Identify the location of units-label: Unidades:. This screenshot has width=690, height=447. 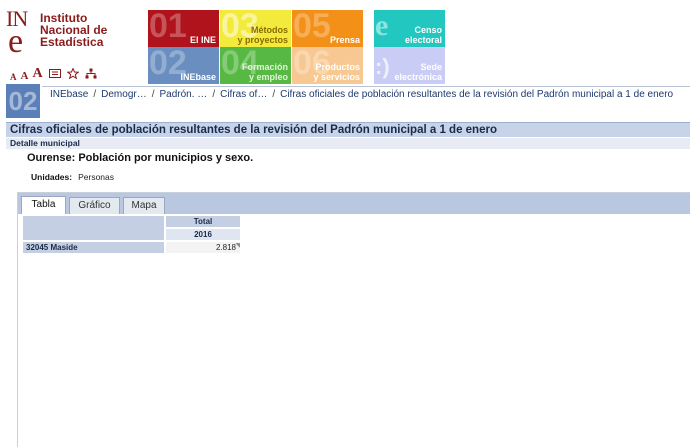
(52, 177).